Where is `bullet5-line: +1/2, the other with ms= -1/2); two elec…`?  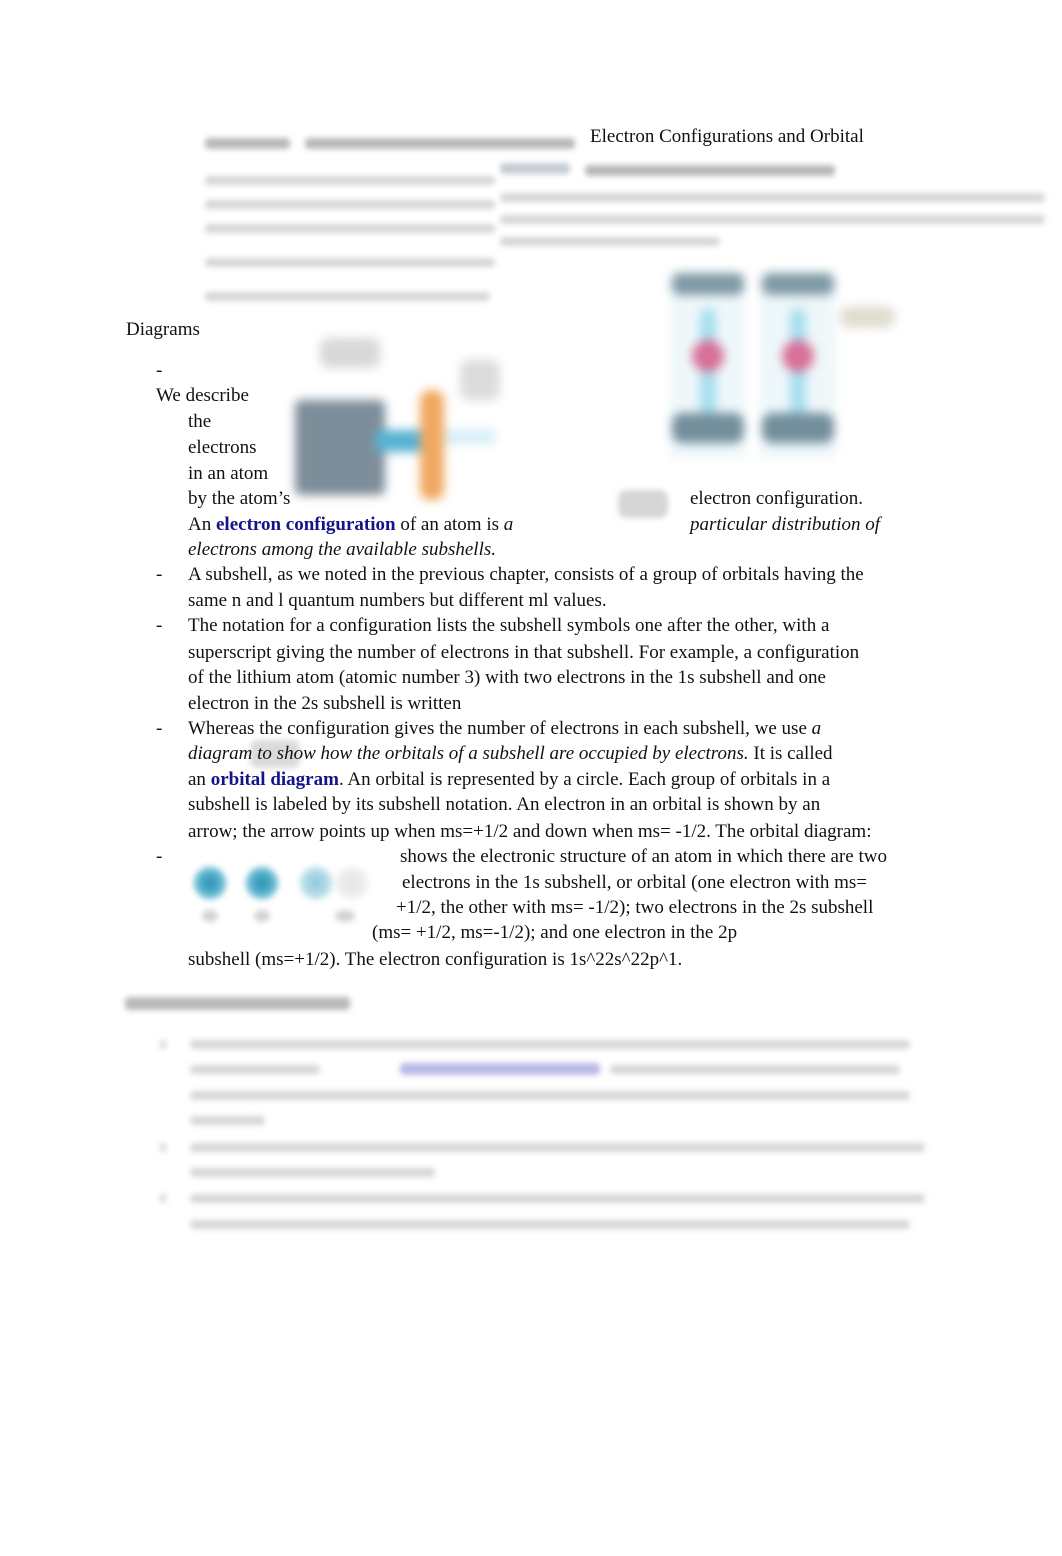 bullet5-line: +1/2, the other with ms= -1/2); two elec… is located at coordinates (635, 907).